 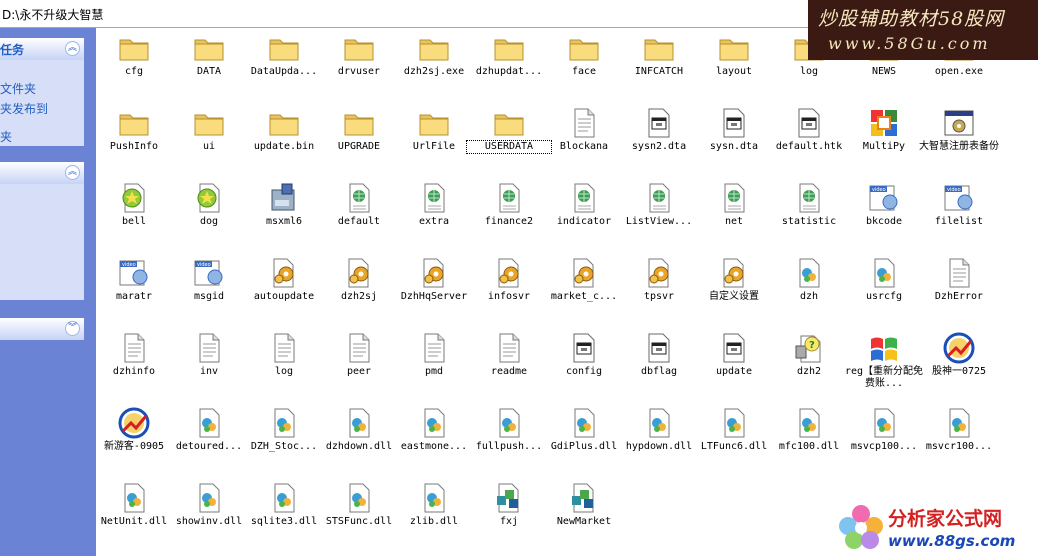 What do you see at coordinates (734, 63) in the screenshot?
I see `file-item: layout` at bounding box center [734, 63].